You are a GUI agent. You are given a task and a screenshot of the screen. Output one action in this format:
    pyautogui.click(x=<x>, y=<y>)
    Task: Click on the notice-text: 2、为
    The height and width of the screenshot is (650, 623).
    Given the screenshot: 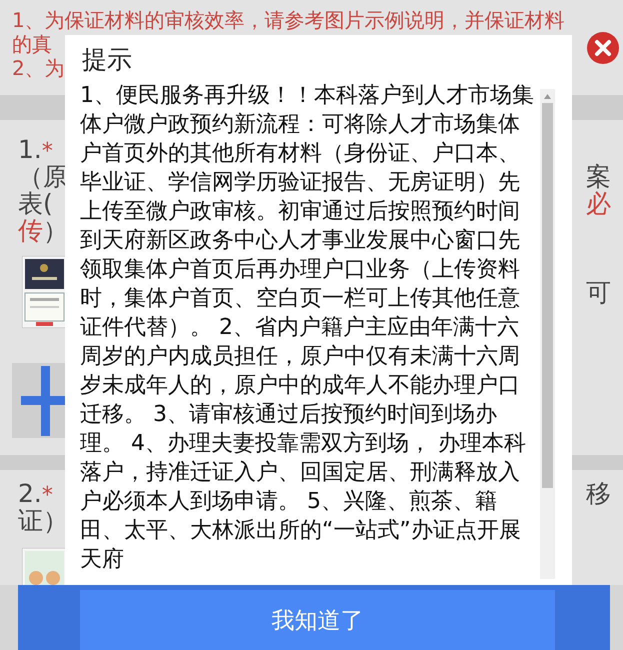 What is the action you would take?
    pyautogui.click(x=38, y=68)
    